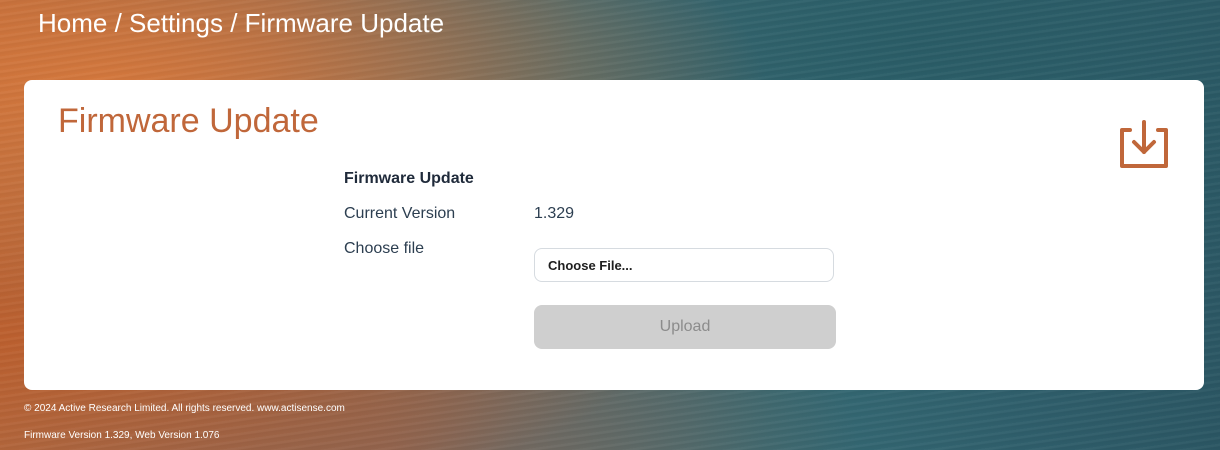 The height and width of the screenshot is (450, 1220). Describe the element at coordinates (554, 213) in the screenshot. I see `current-version-value: 1.329` at that location.